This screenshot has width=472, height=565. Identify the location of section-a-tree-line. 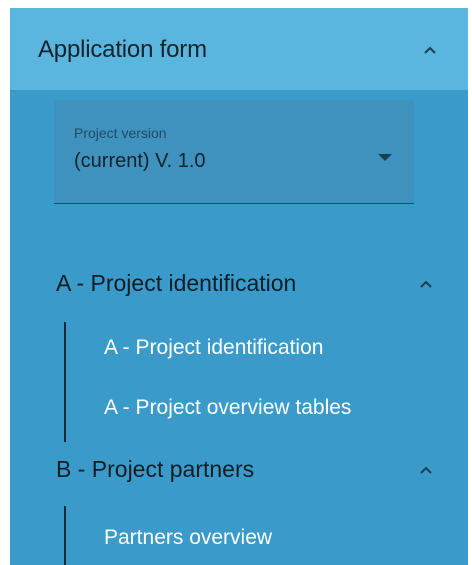
(65, 382).